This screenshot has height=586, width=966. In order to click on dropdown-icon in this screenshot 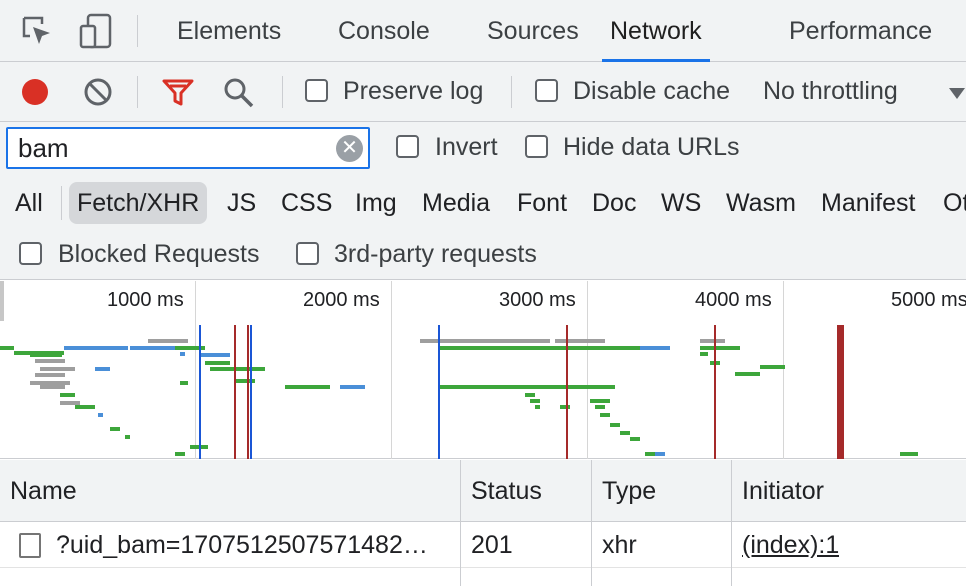, I will do `click(957, 93)`.